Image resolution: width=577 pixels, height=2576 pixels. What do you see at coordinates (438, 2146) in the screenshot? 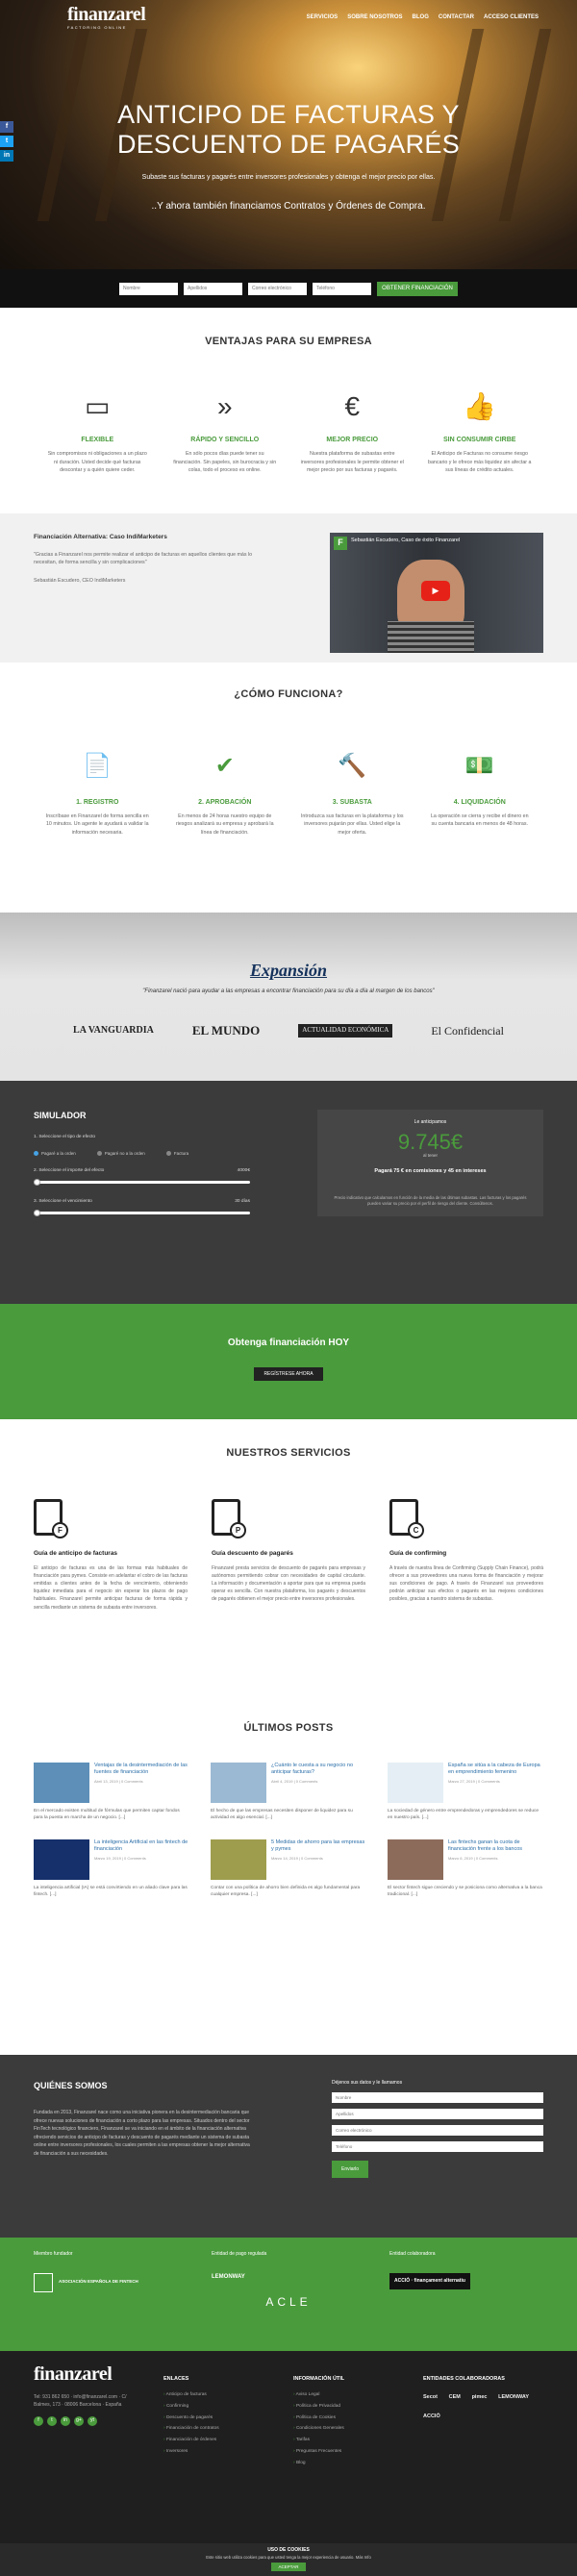
I see `contact-phone-input` at bounding box center [438, 2146].